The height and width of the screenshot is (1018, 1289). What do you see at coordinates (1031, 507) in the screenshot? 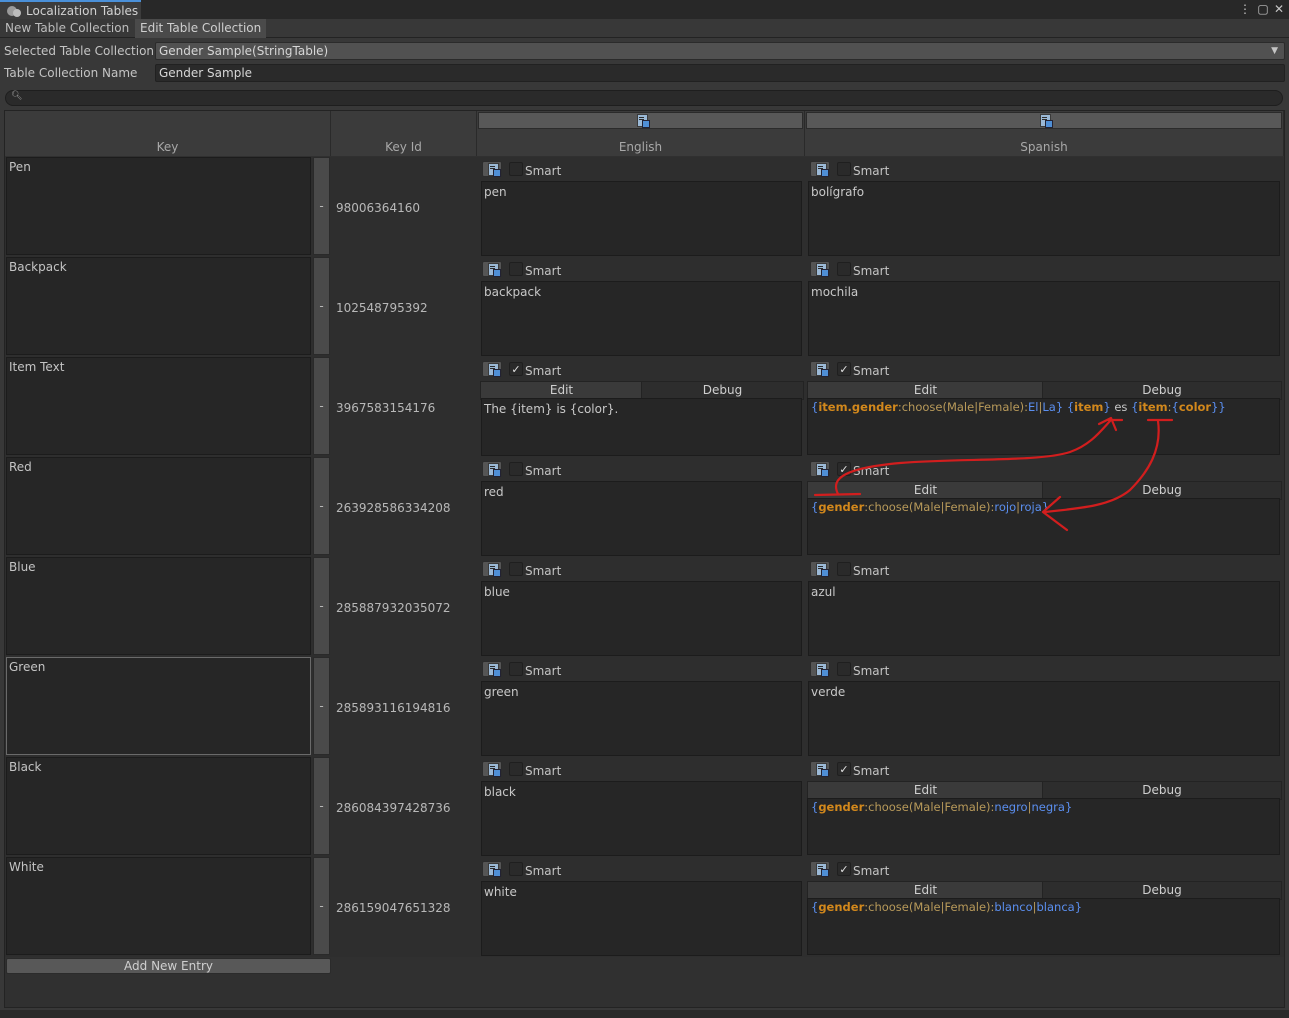
I see `option: roja` at bounding box center [1031, 507].